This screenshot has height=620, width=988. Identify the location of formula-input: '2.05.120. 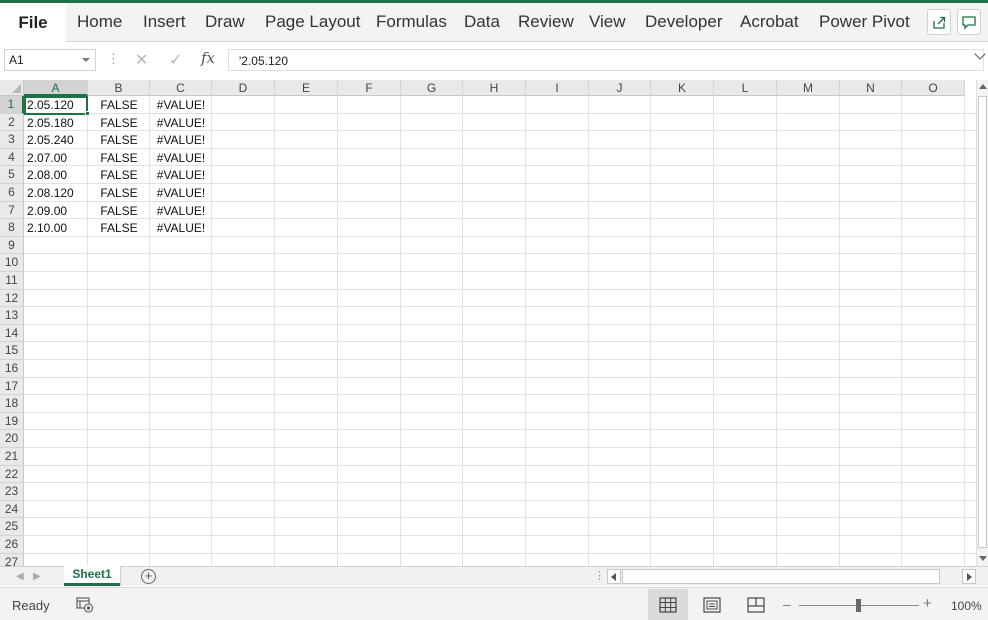
(606, 60).